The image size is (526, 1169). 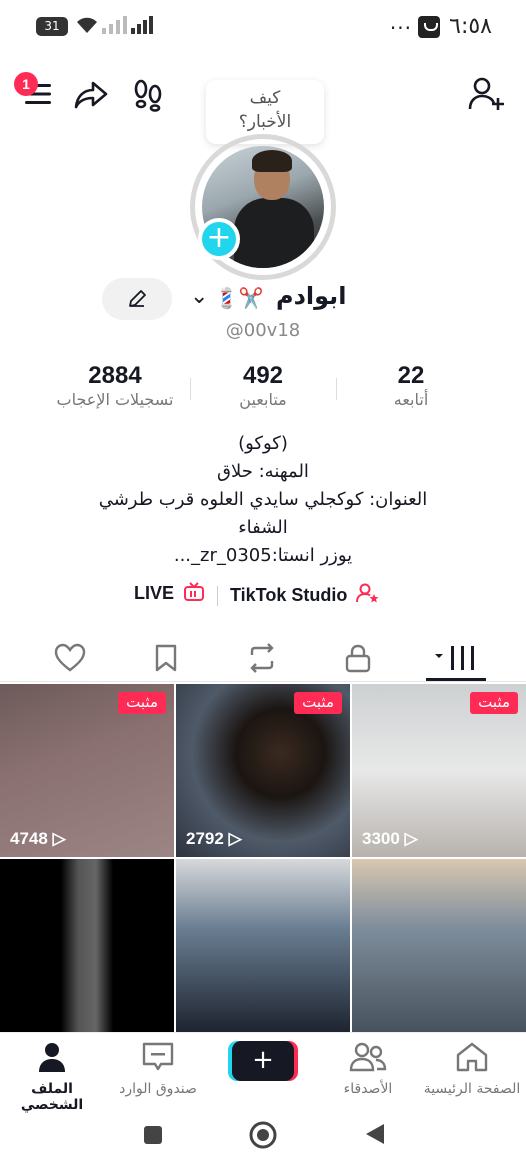 I want to click on share-icon, so click(x=91, y=95).